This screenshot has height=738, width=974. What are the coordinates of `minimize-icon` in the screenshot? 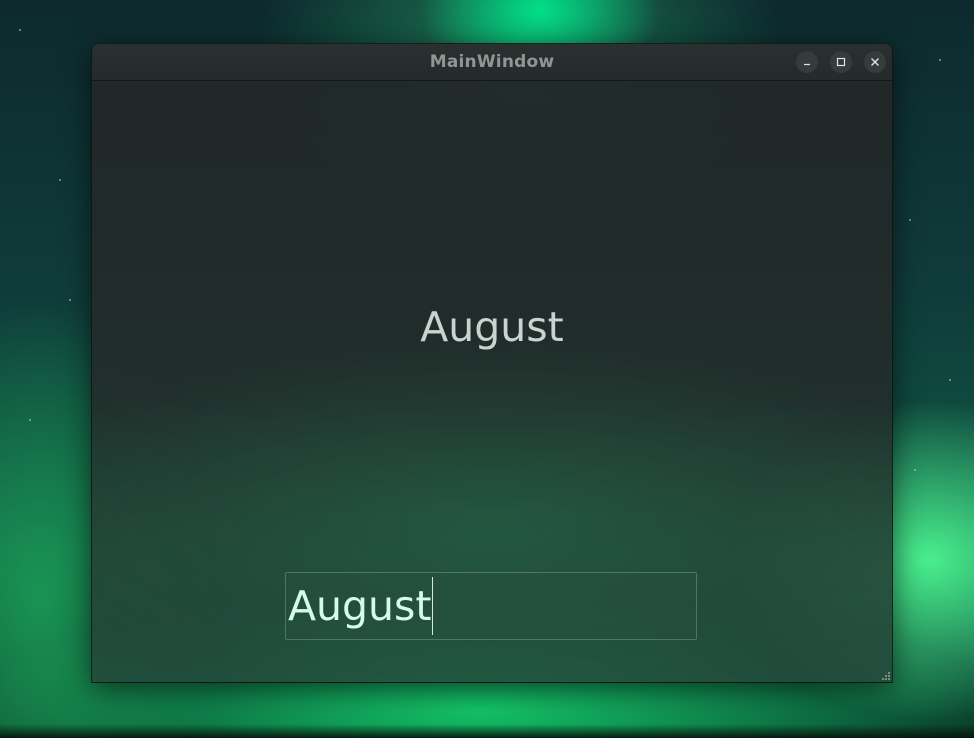 It's located at (807, 64).